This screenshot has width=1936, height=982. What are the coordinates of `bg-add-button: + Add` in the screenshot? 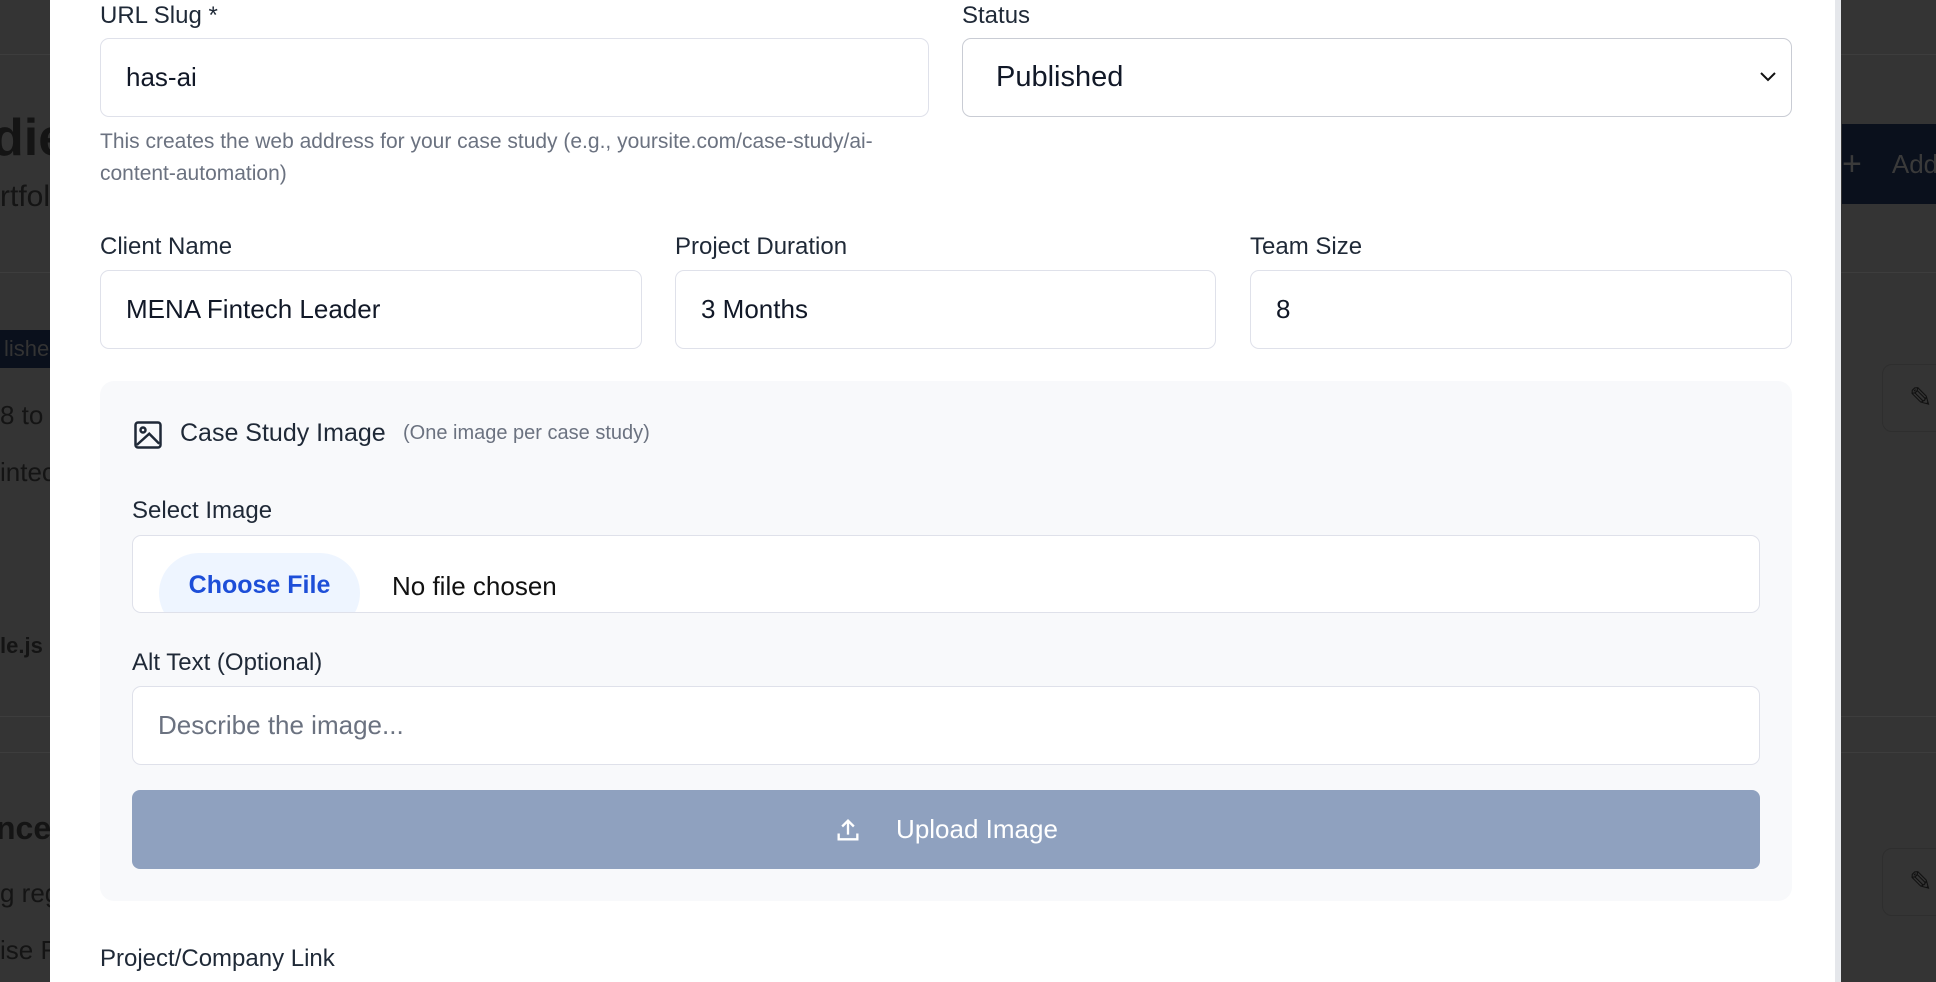 It's located at (1889, 164).